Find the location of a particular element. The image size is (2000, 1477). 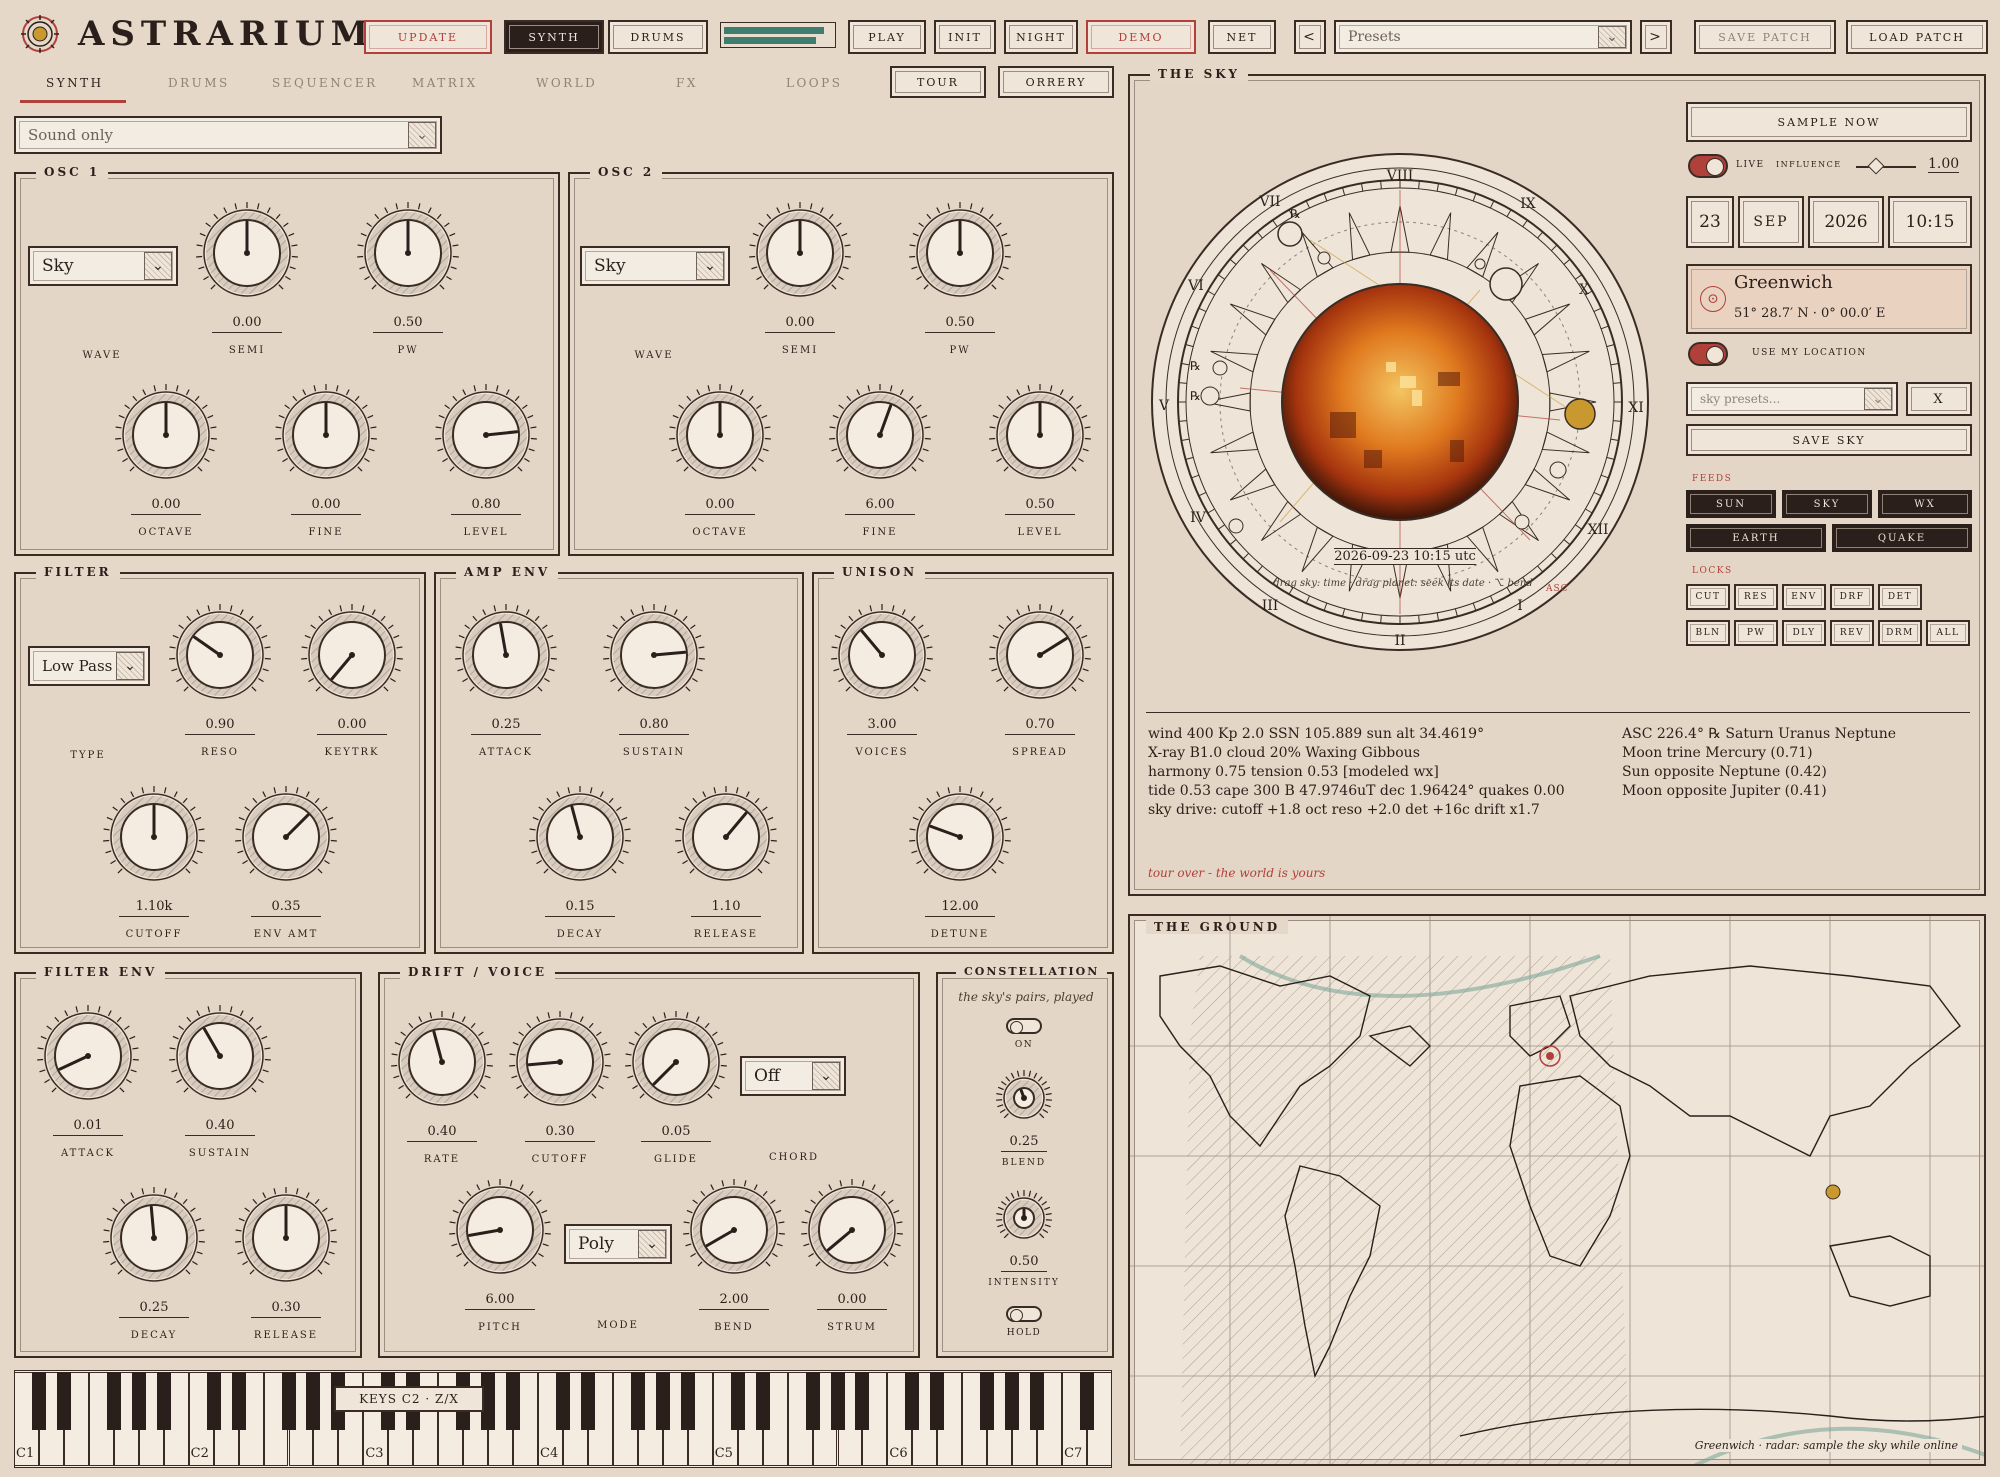

clear-sky-preset-button: X is located at coordinates (1939, 399).